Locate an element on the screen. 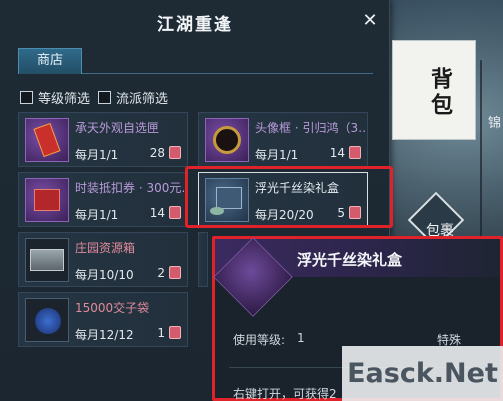  window-title: 江湖重逢 is located at coordinates (195, 25).